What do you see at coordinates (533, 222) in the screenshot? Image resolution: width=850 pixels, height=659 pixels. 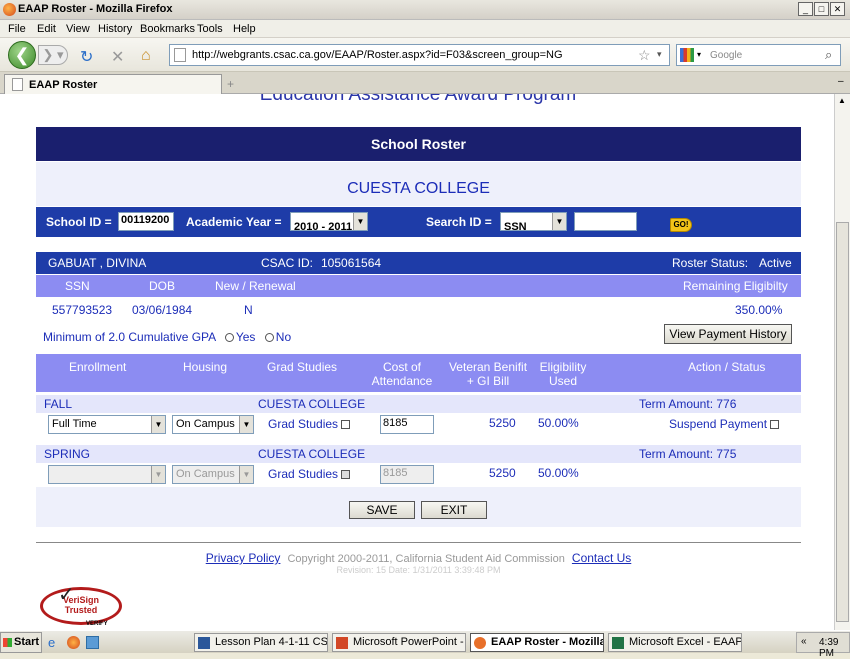 I see `search-id-select: SSN ▼` at bounding box center [533, 222].